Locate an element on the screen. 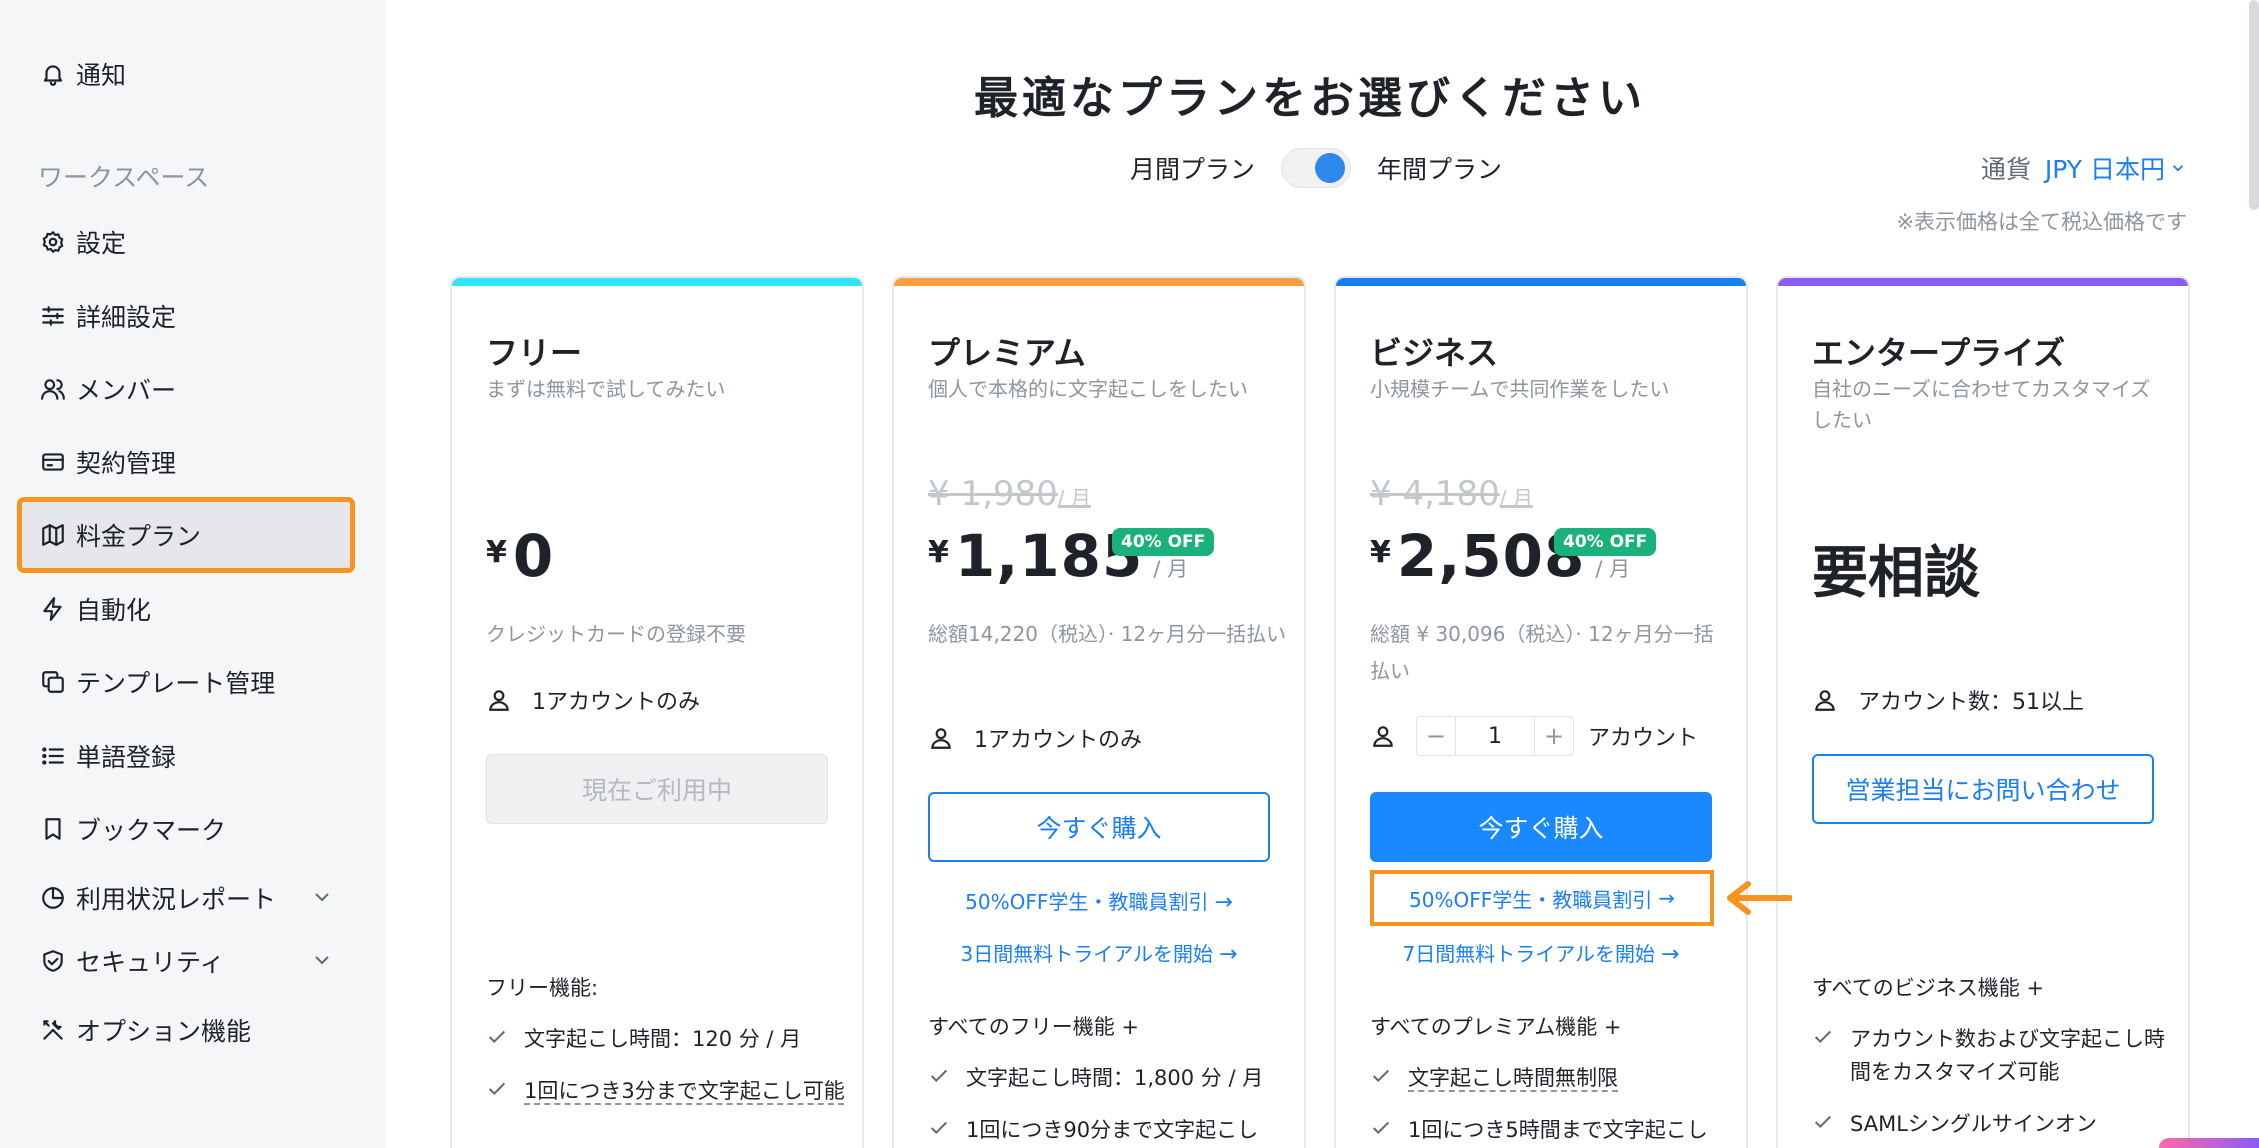  monthly-plan-label: 月間プラン is located at coordinates (1192, 168).